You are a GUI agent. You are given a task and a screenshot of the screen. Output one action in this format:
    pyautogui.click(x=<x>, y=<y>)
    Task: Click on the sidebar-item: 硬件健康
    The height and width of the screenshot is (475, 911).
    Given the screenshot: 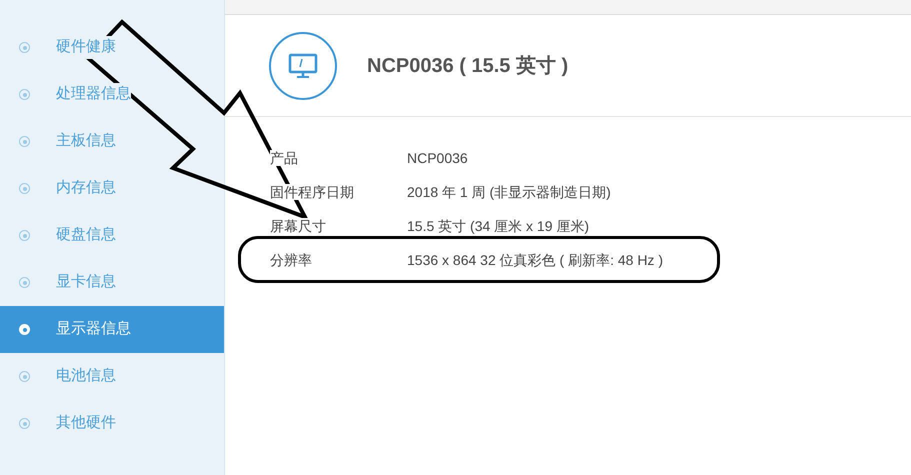 What is the action you would take?
    pyautogui.click(x=112, y=47)
    